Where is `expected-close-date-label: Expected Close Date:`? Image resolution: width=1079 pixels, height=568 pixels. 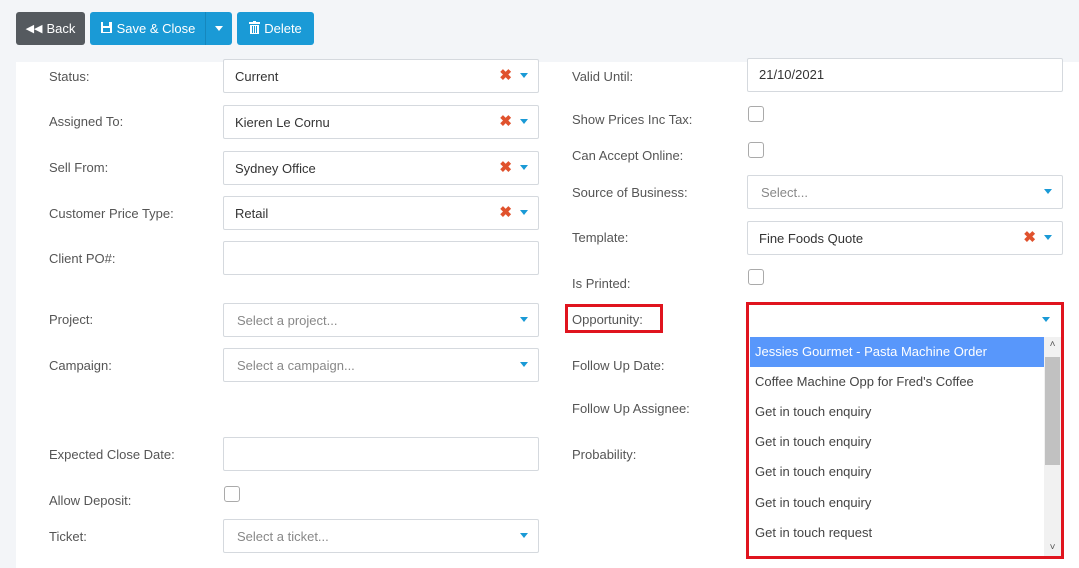 expected-close-date-label: Expected Close Date: is located at coordinates (112, 454).